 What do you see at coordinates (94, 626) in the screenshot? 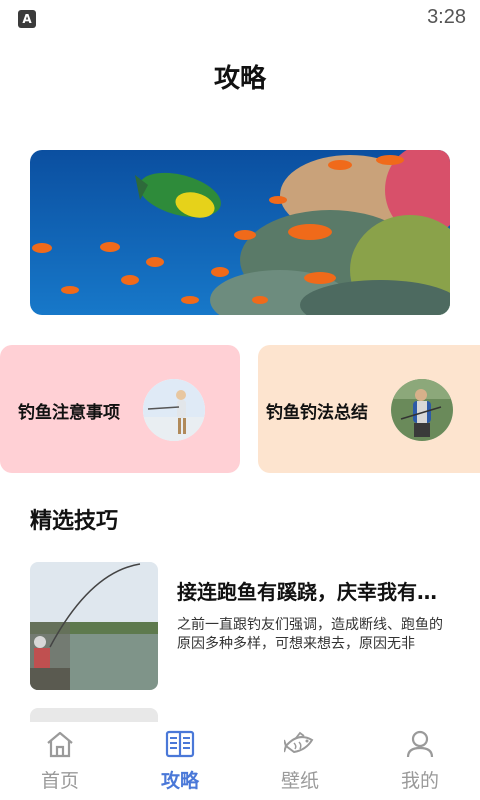
I see `article-thumbnail` at bounding box center [94, 626].